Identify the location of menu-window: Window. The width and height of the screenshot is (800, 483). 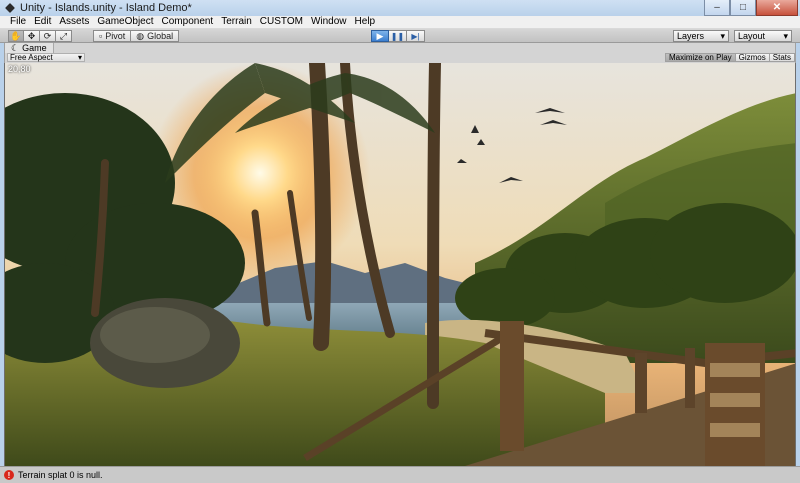
(329, 22).